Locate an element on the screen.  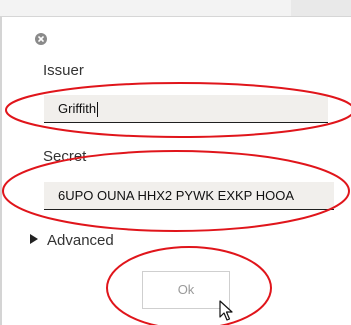
window-top-bar is located at coordinates (175, 8).